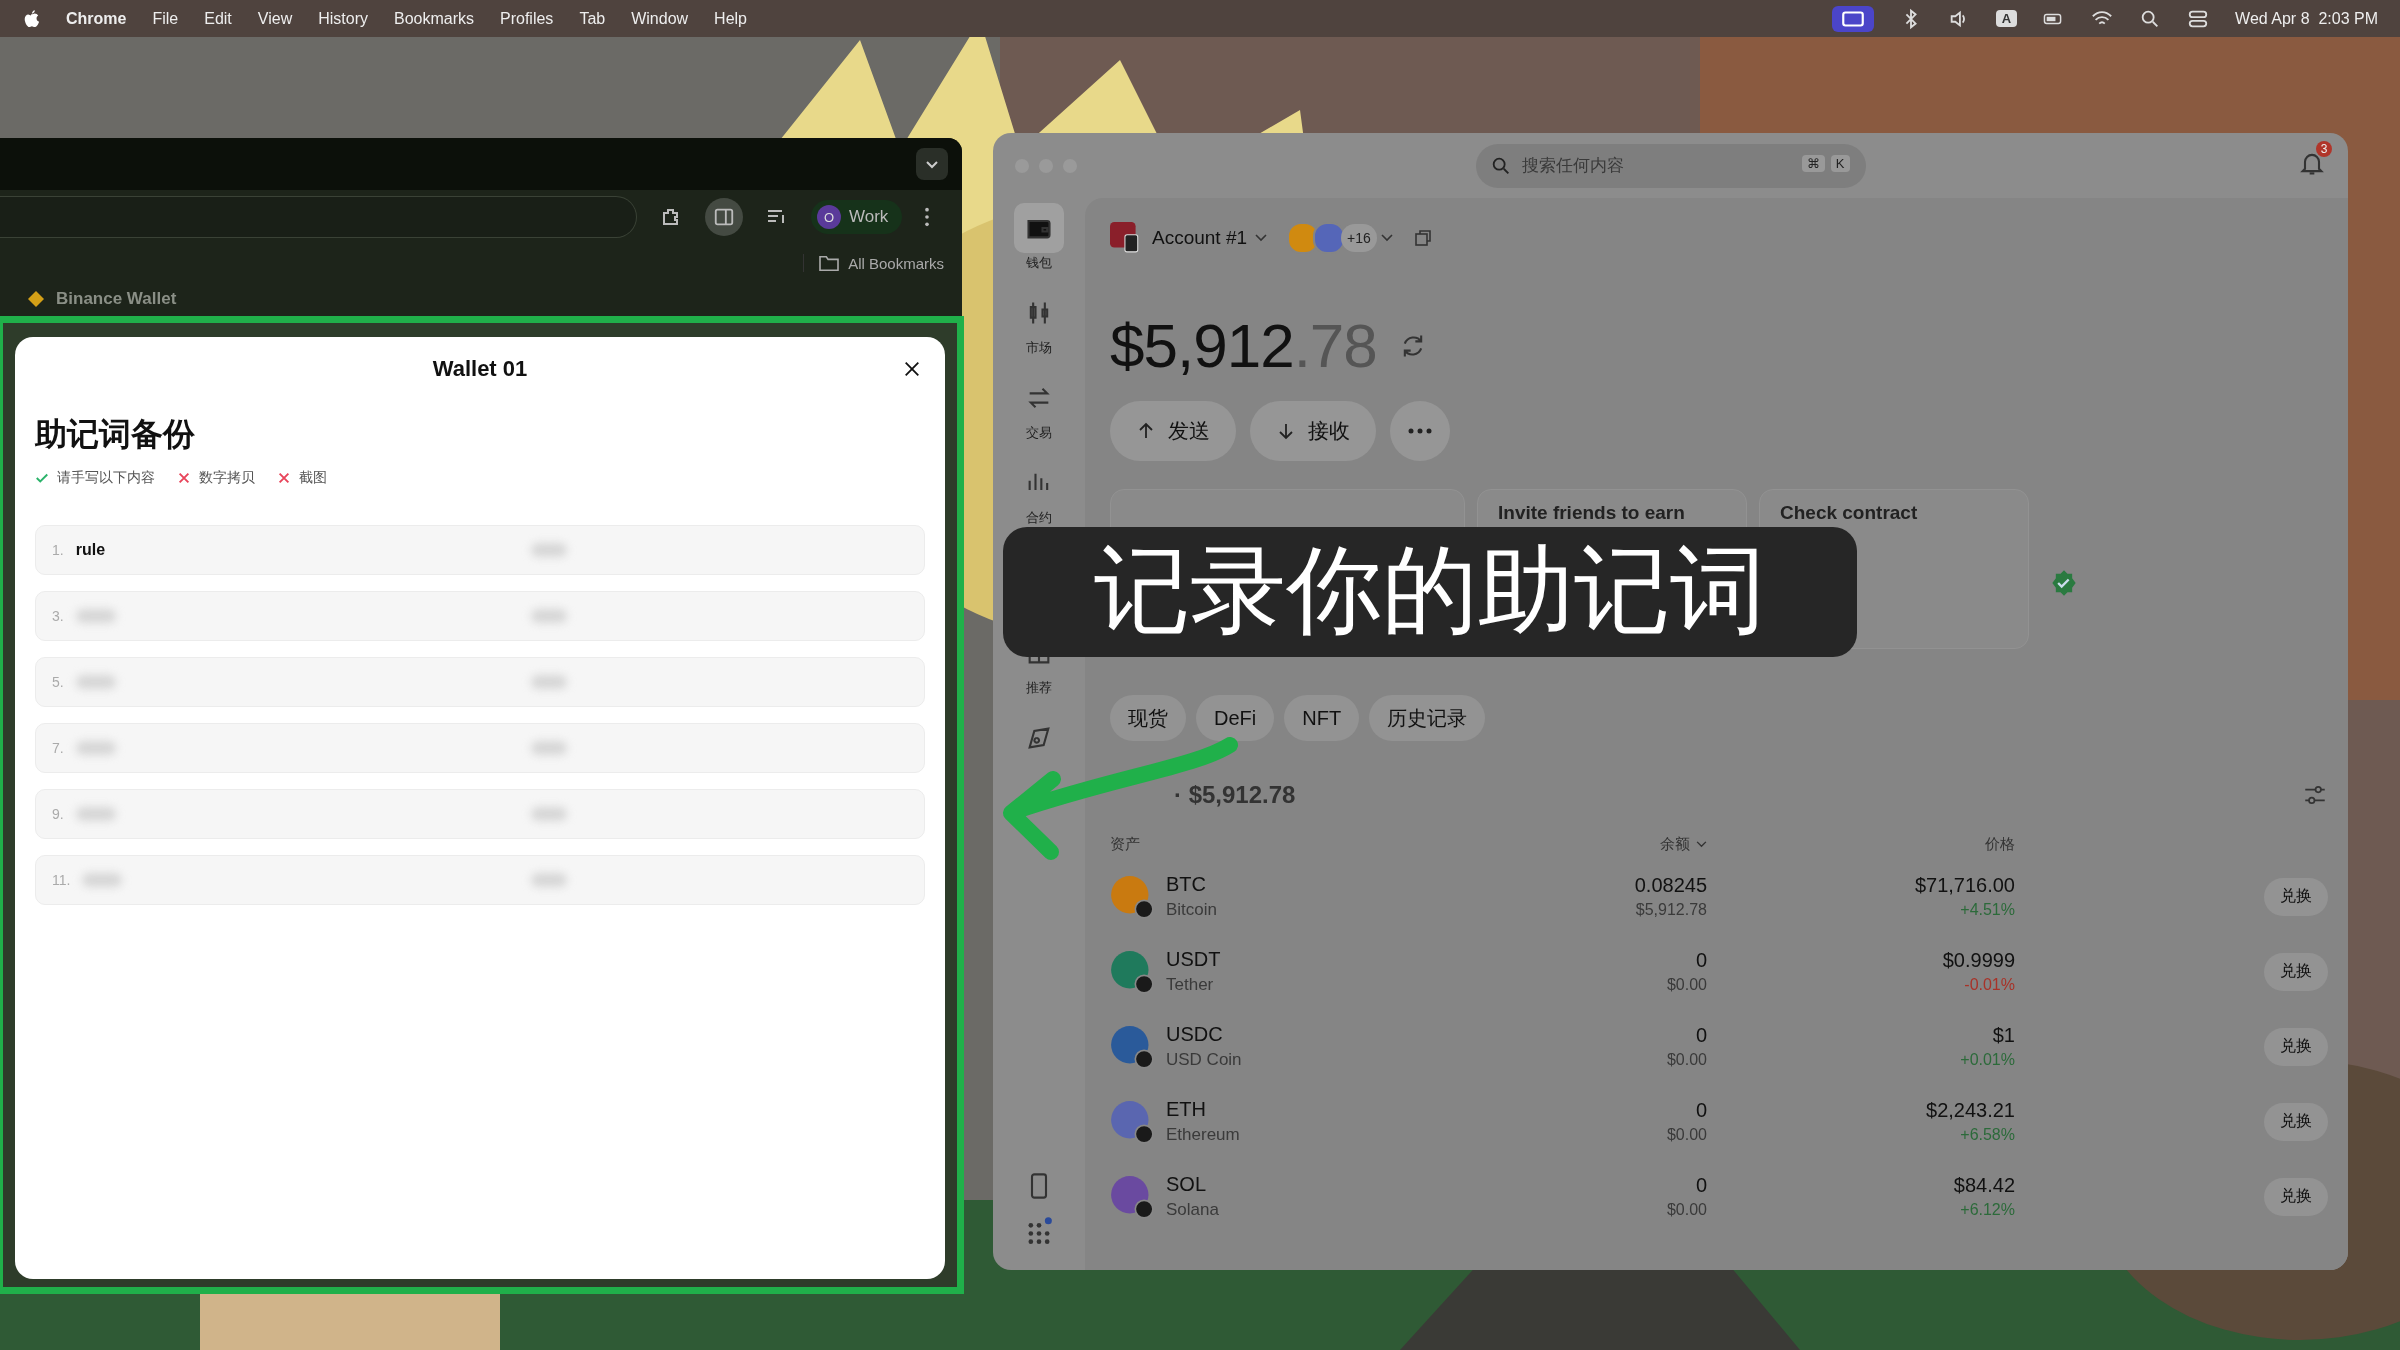  I want to click on word-number: 9., so click(58, 814).